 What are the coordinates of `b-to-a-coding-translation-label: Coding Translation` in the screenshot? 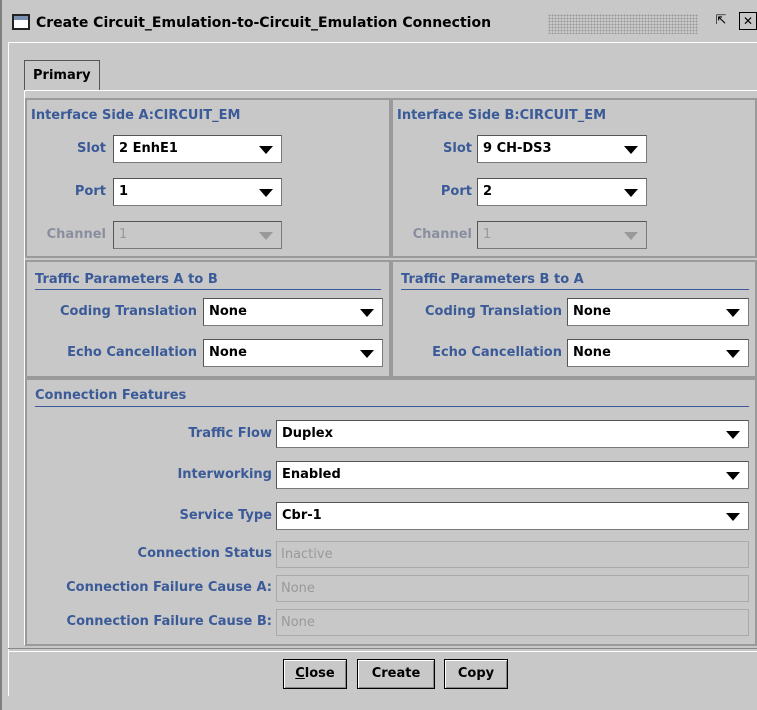 It's located at (493, 311).